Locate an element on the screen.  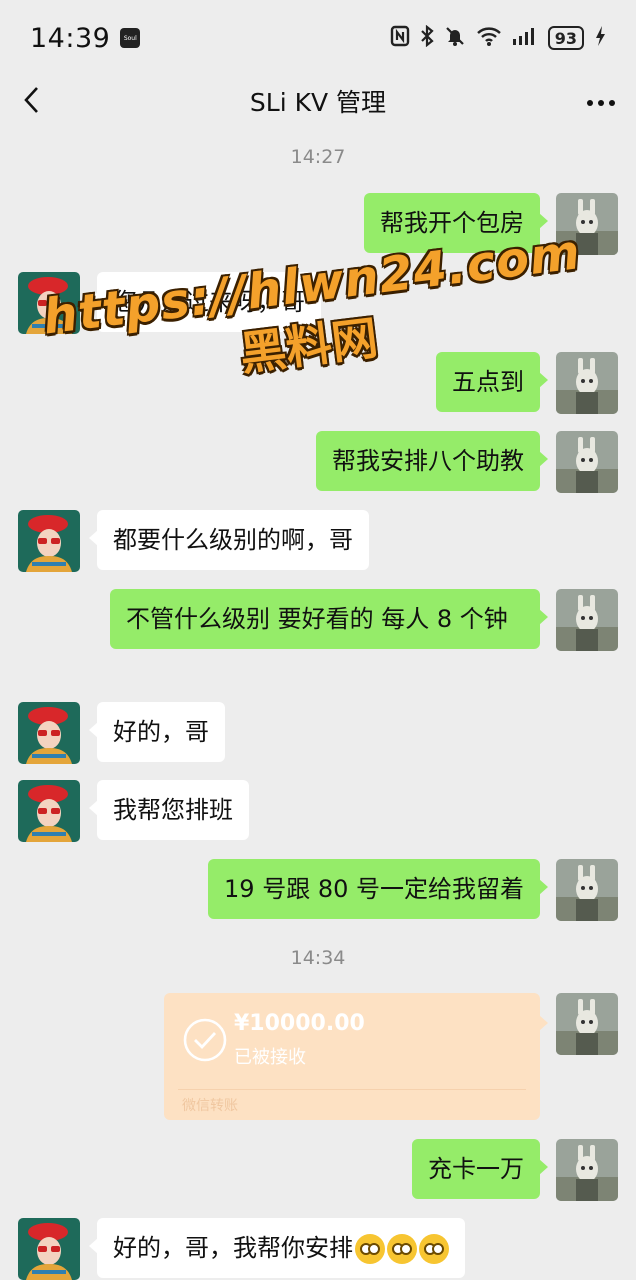
wechat-transfer-card: ¥10000.00 已被接收 微信转账 is located at coordinates (356, 1056).